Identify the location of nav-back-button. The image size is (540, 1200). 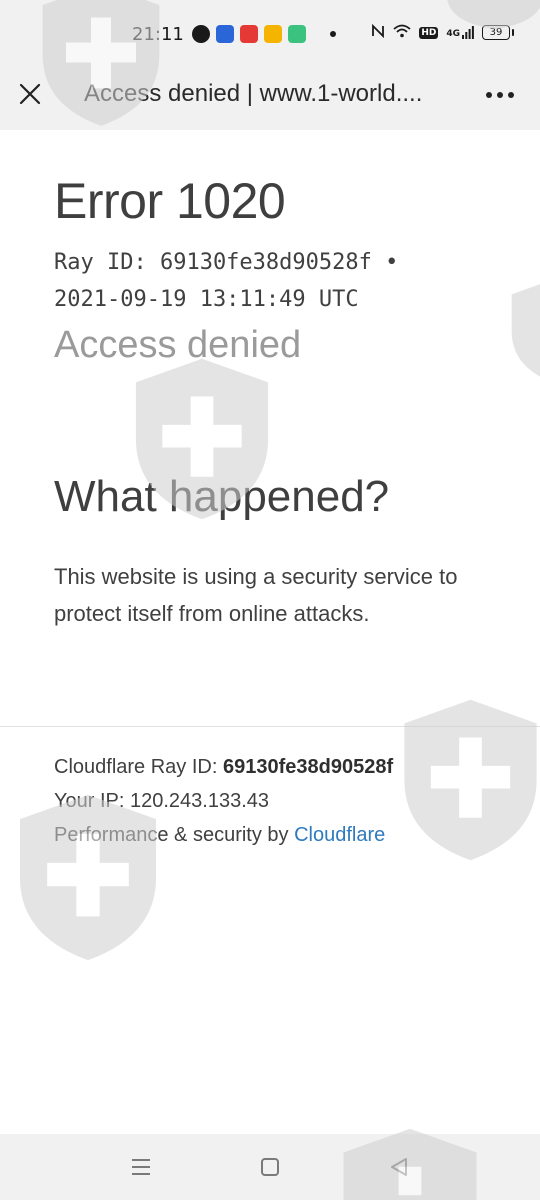
(399, 1167).